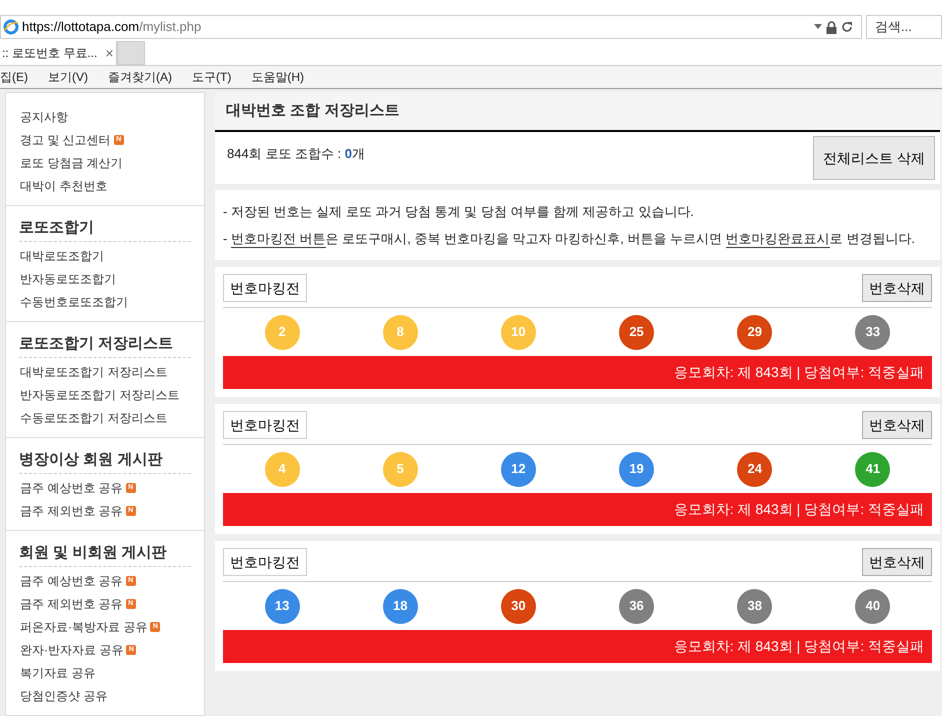 This screenshot has height=716, width=942. What do you see at coordinates (71, 163) in the screenshot?
I see `sidebar-link: 로또 당첨금 계산기` at bounding box center [71, 163].